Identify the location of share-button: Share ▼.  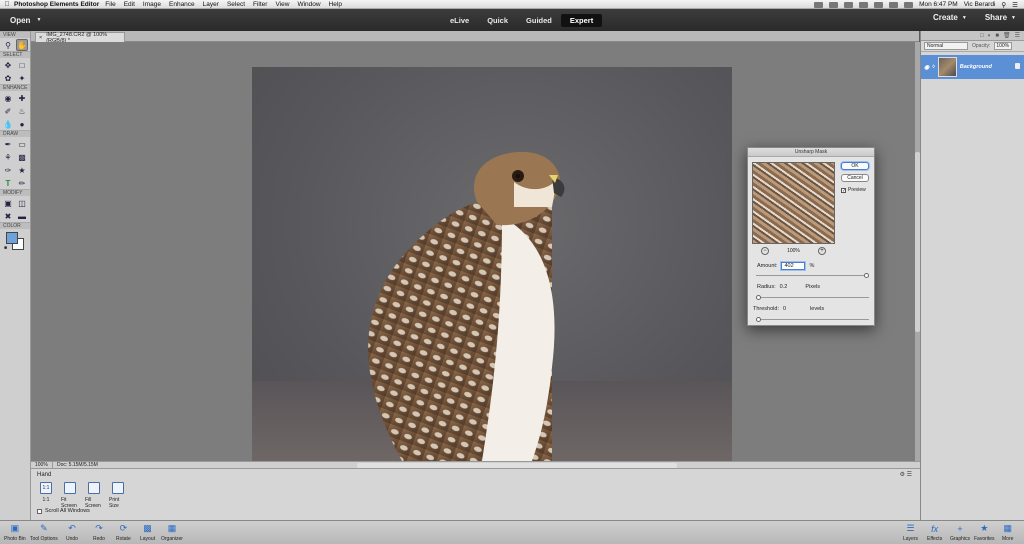
(1000, 17).